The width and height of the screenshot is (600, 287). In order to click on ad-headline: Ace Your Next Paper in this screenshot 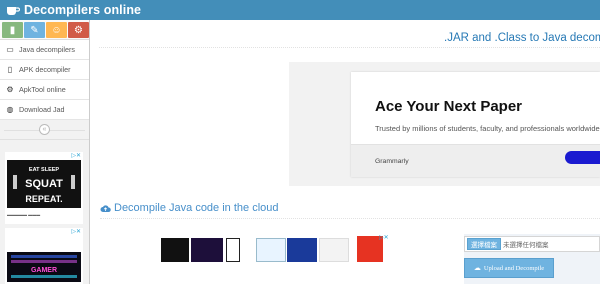, I will do `click(449, 106)`.